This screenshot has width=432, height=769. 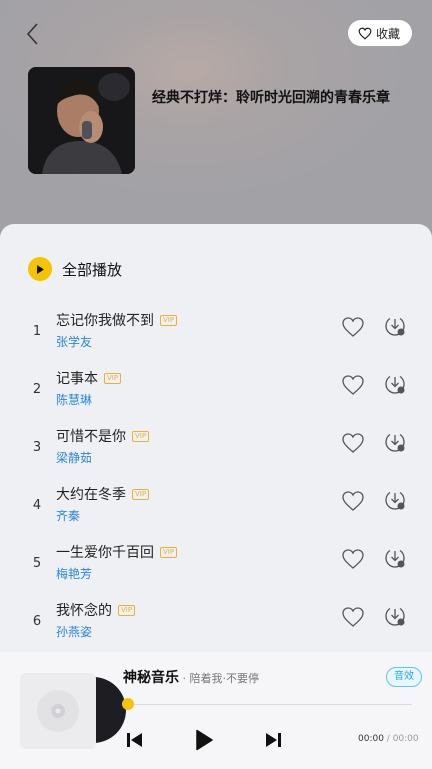 What do you see at coordinates (216, 335) in the screenshot?
I see `song-row: 1 忘记你我做不到 VIP 张学友` at bounding box center [216, 335].